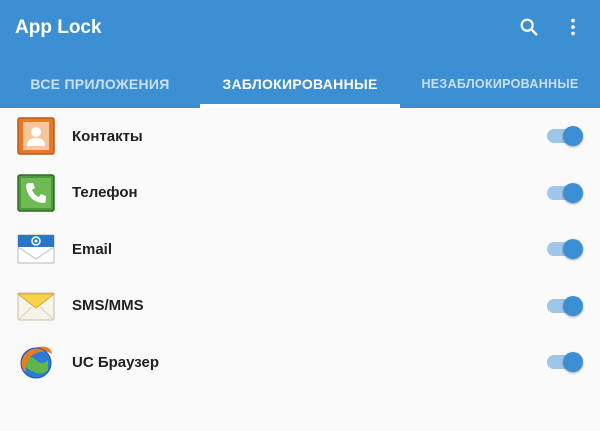 Image resolution: width=600 pixels, height=431 pixels. What do you see at coordinates (36, 362) in the screenshot?
I see `uc-browser-icon` at bounding box center [36, 362].